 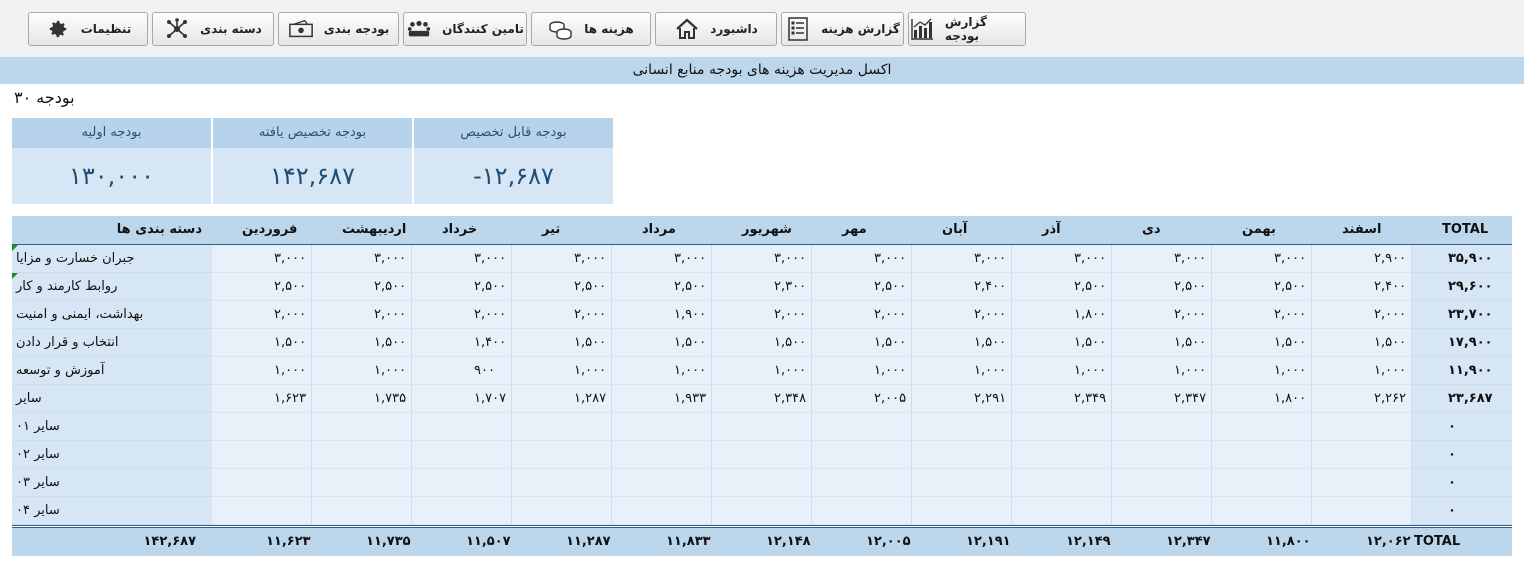 I want to click on toolbar-button-1: تنظیمات, so click(x=88, y=29).